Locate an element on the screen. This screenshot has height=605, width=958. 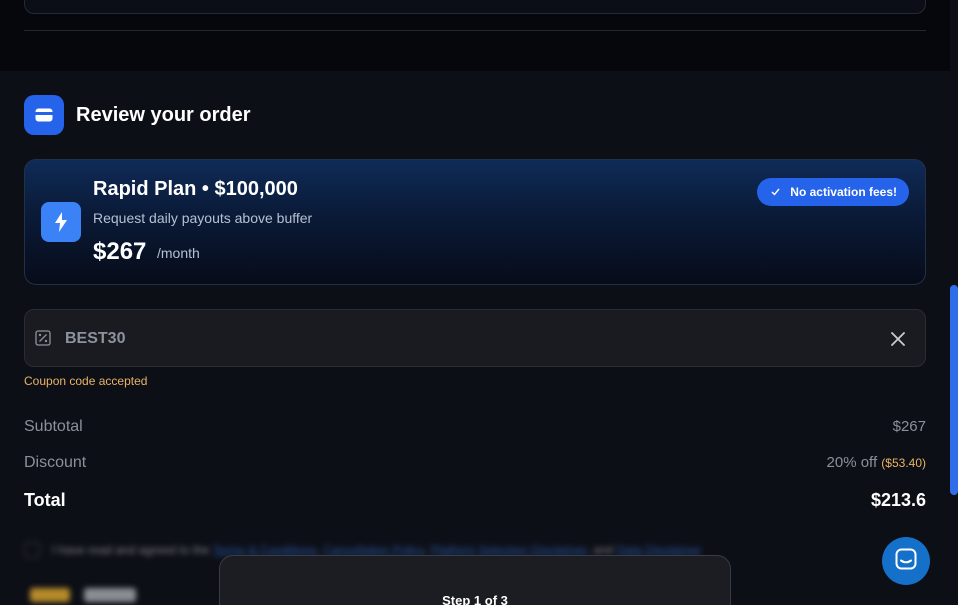
chat-icon is located at coordinates (906, 561).